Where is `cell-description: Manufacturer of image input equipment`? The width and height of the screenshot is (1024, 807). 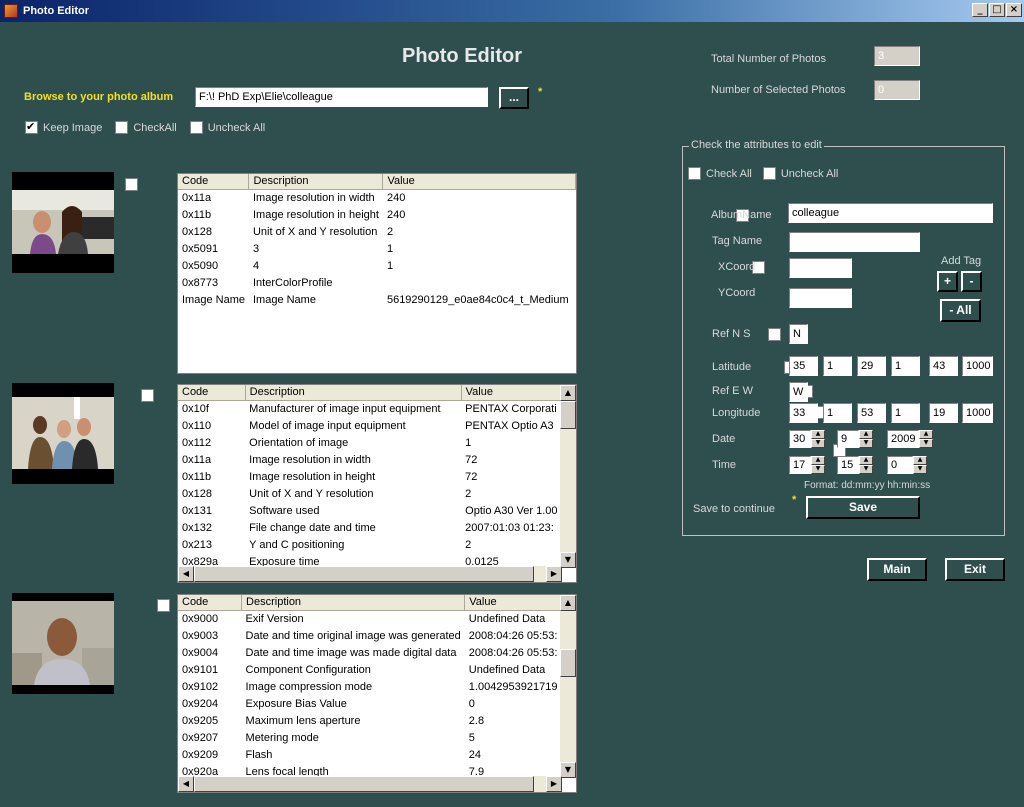
cell-description: Manufacturer of image input equipment is located at coordinates (353, 408).